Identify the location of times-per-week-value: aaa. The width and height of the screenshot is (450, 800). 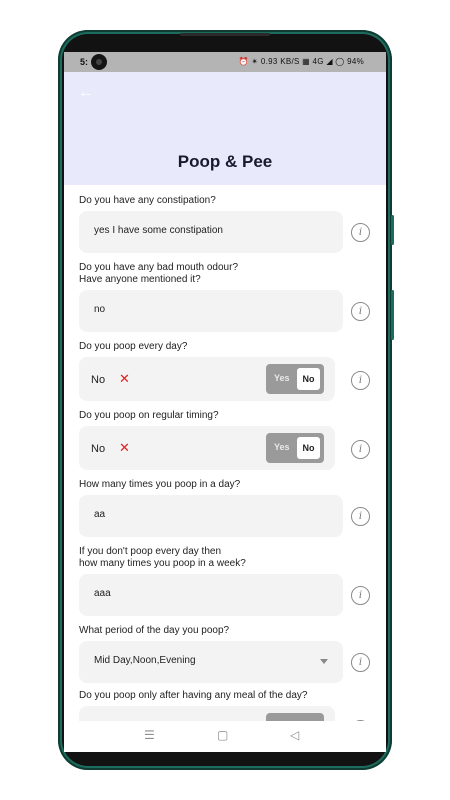
(102, 593).